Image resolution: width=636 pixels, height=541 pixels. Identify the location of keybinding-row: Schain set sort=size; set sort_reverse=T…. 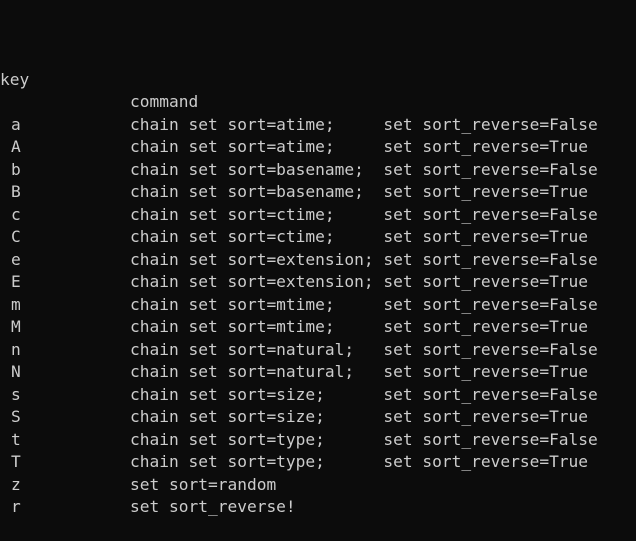
(318, 417).